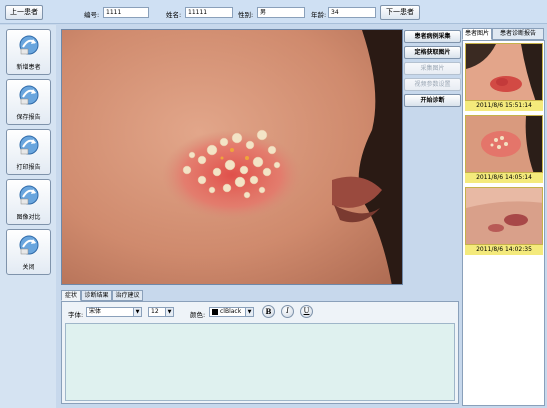 The height and width of the screenshot is (408, 547). What do you see at coordinates (287, 311) in the screenshot?
I see `italic-button: I` at bounding box center [287, 311].